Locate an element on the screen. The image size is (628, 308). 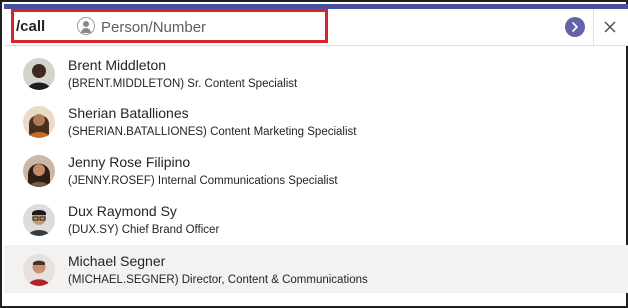
send-button is located at coordinates (575, 27).